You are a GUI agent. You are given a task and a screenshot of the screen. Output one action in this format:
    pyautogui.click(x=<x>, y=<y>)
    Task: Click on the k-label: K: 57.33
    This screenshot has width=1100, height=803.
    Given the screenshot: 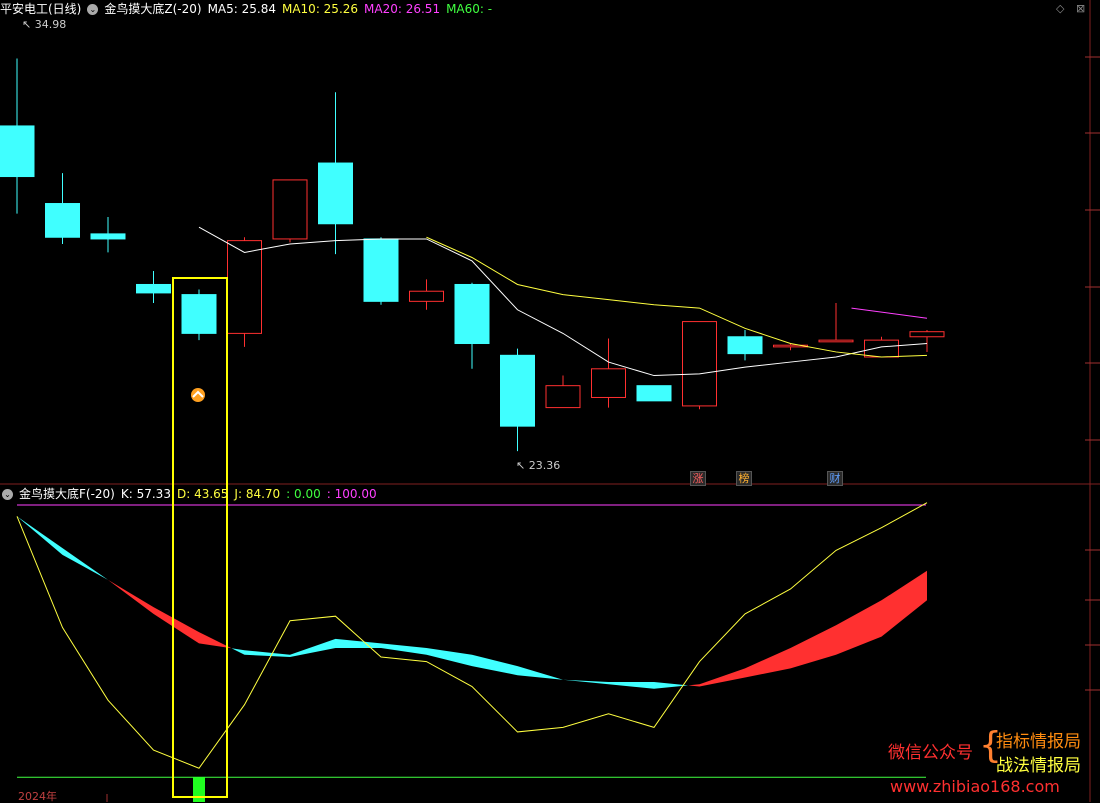 What is the action you would take?
    pyautogui.click(x=145, y=494)
    